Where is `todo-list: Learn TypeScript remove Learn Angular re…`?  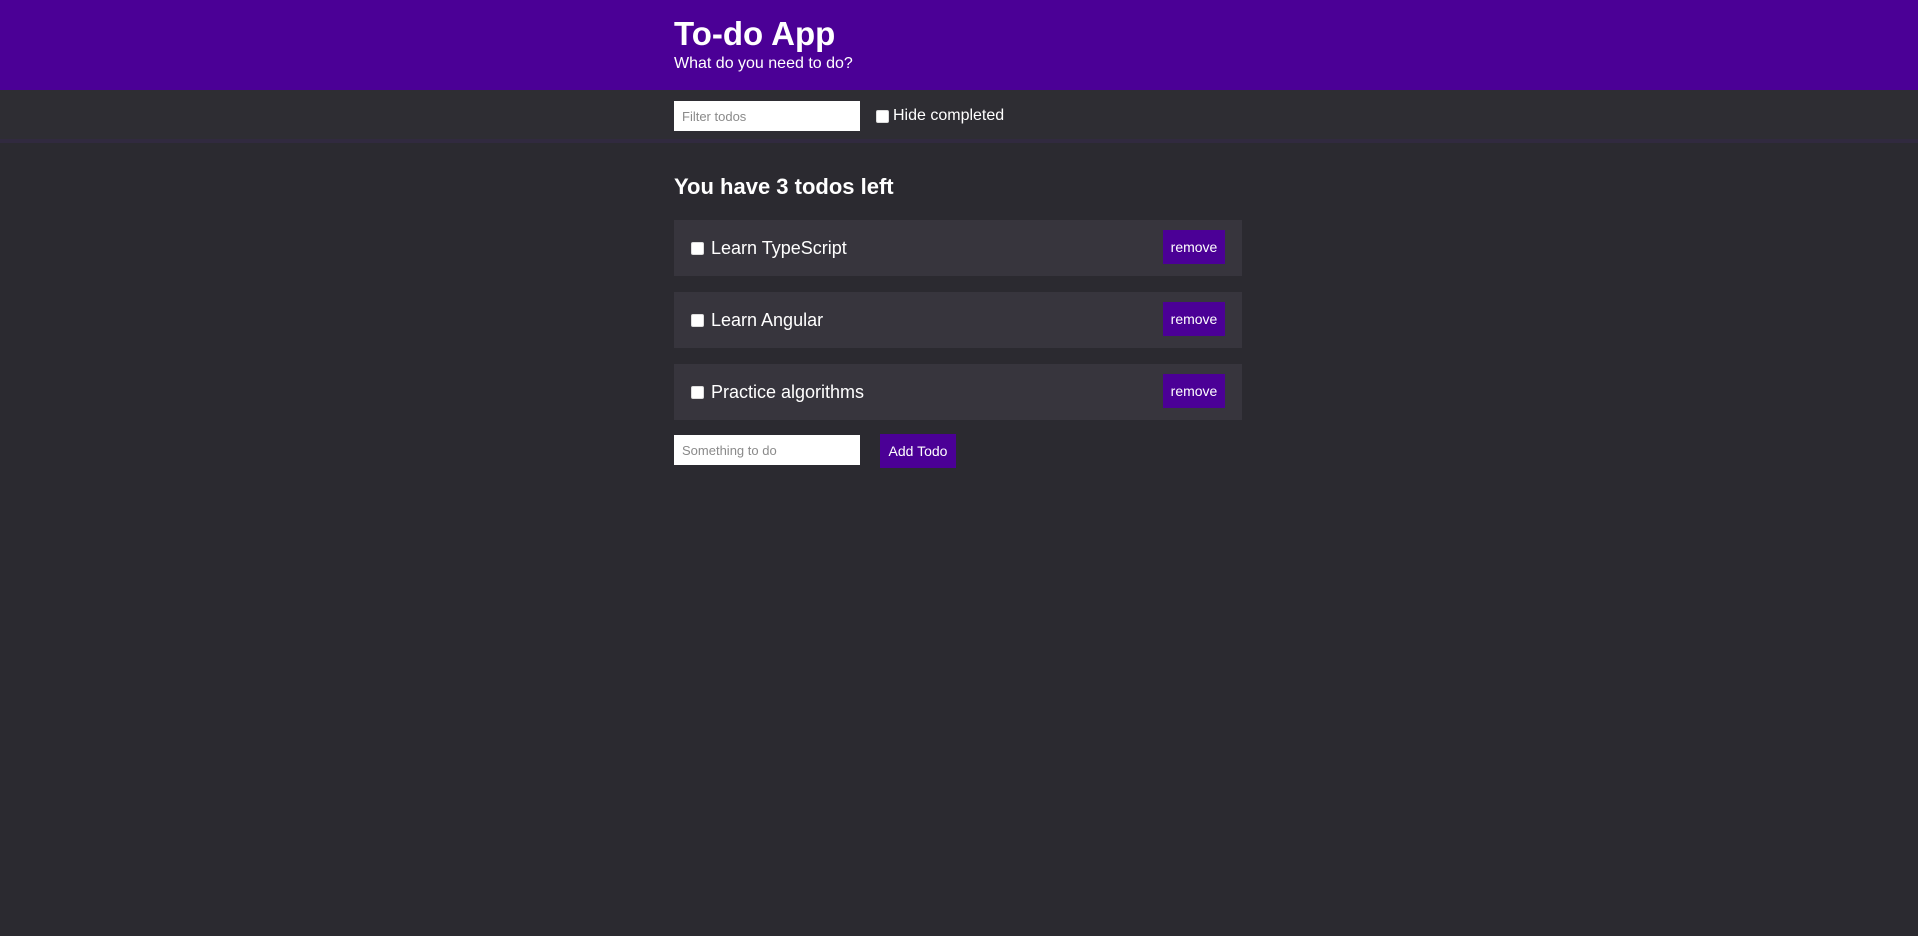 todo-list: Learn TypeScript remove Learn Angular re… is located at coordinates (958, 320).